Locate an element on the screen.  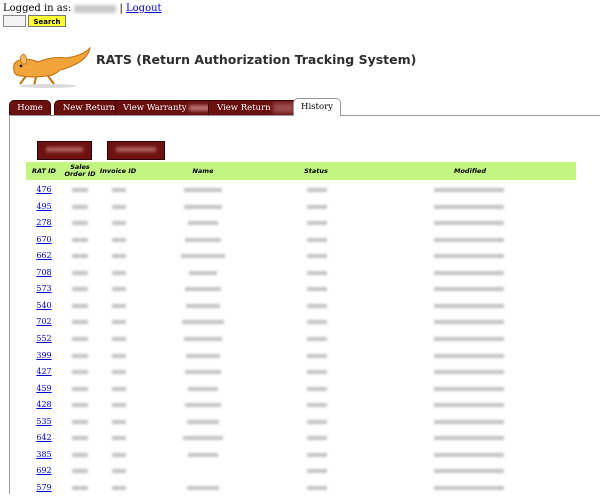
rat-id-link: 642 is located at coordinates (44, 437).